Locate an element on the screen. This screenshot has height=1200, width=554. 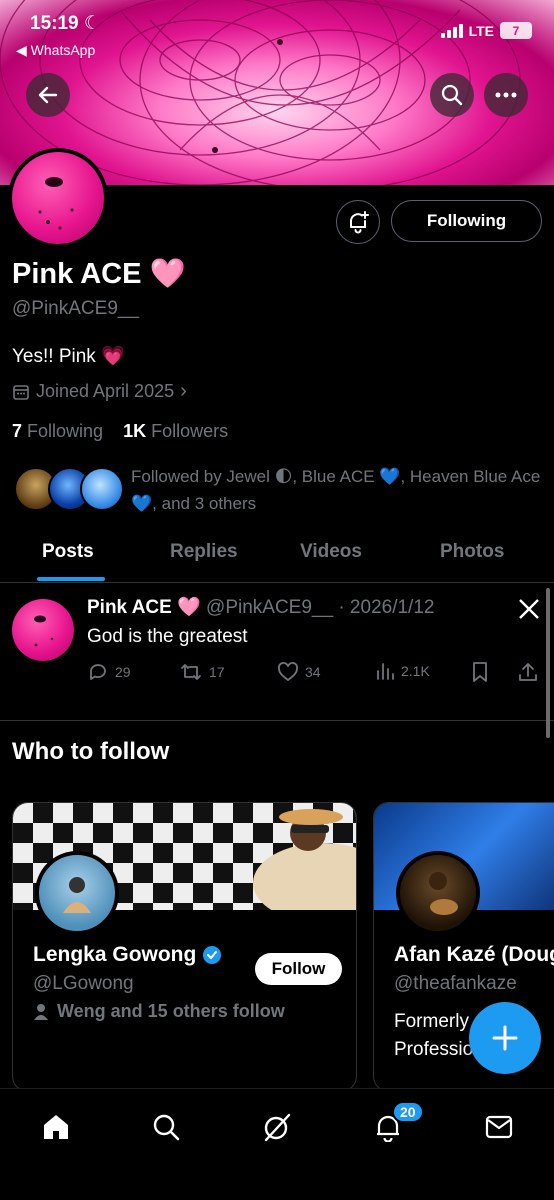
reply-icon is located at coordinates (98, 672).